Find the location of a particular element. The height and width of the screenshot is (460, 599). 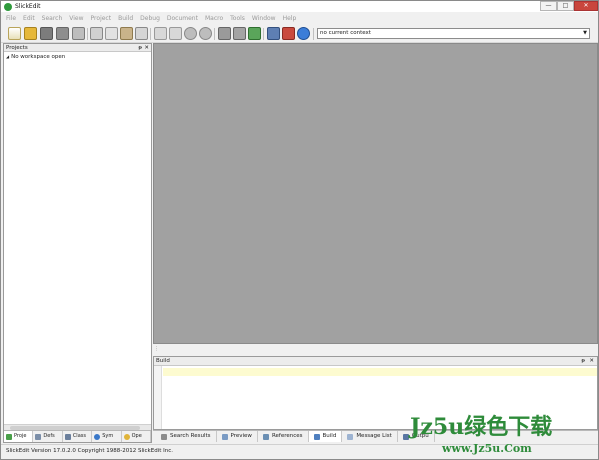

menu-help: Help is located at coordinates (290, 19).